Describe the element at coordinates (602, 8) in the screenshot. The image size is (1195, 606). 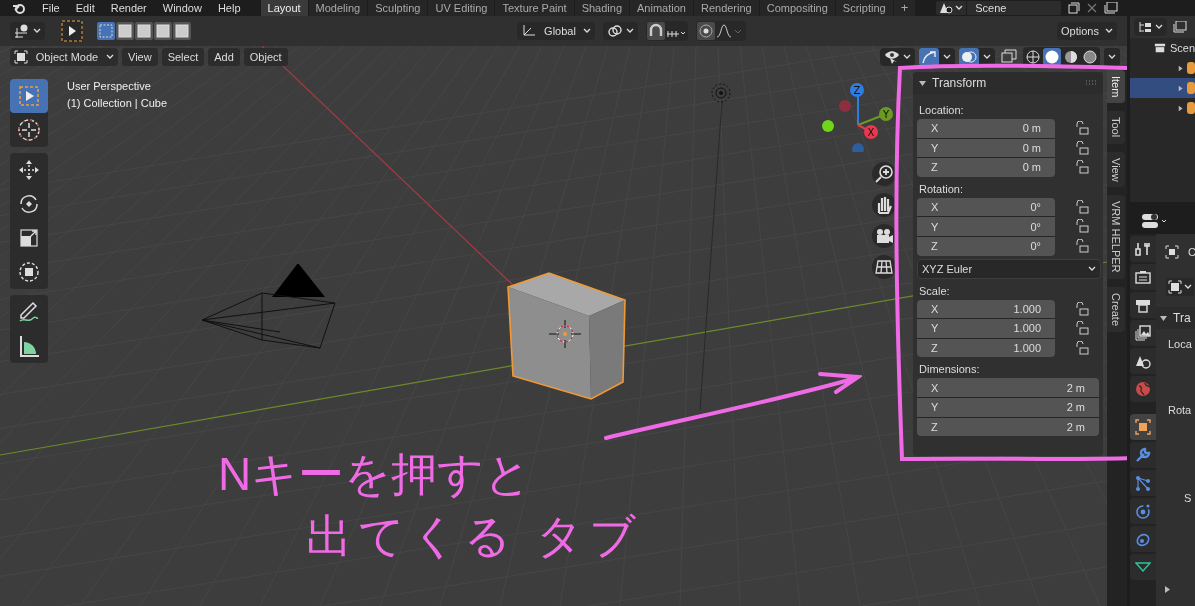
I see `workspace-tab: Shading` at that location.